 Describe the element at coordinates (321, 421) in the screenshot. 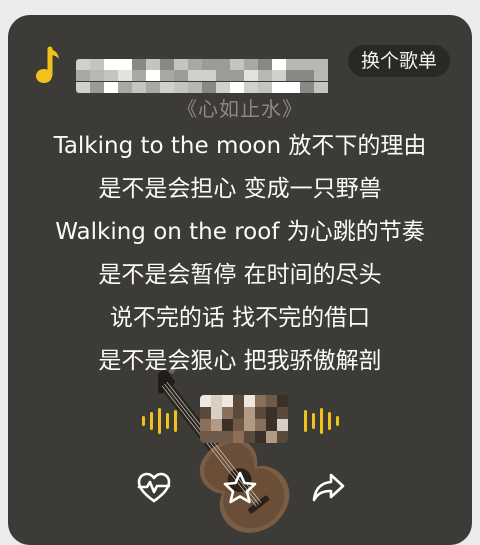

I see `sound-wave-right-icon` at that location.